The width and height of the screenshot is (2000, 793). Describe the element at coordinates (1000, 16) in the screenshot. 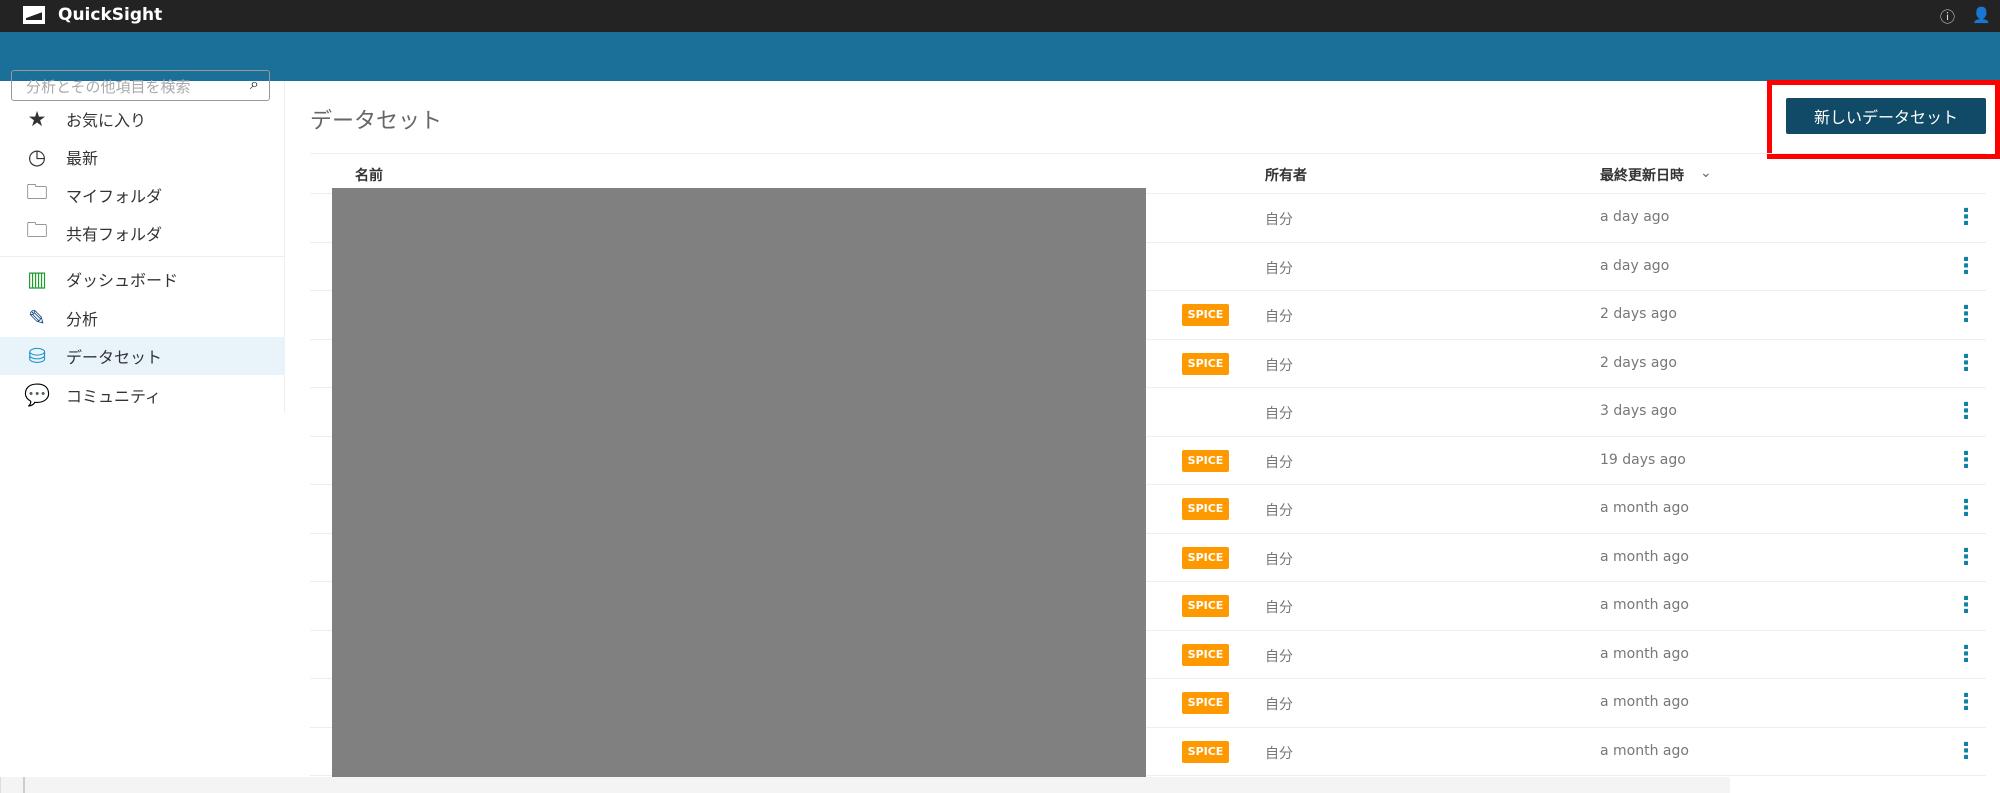

I see `top-bar: QuickSight ⓘ 👤` at that location.